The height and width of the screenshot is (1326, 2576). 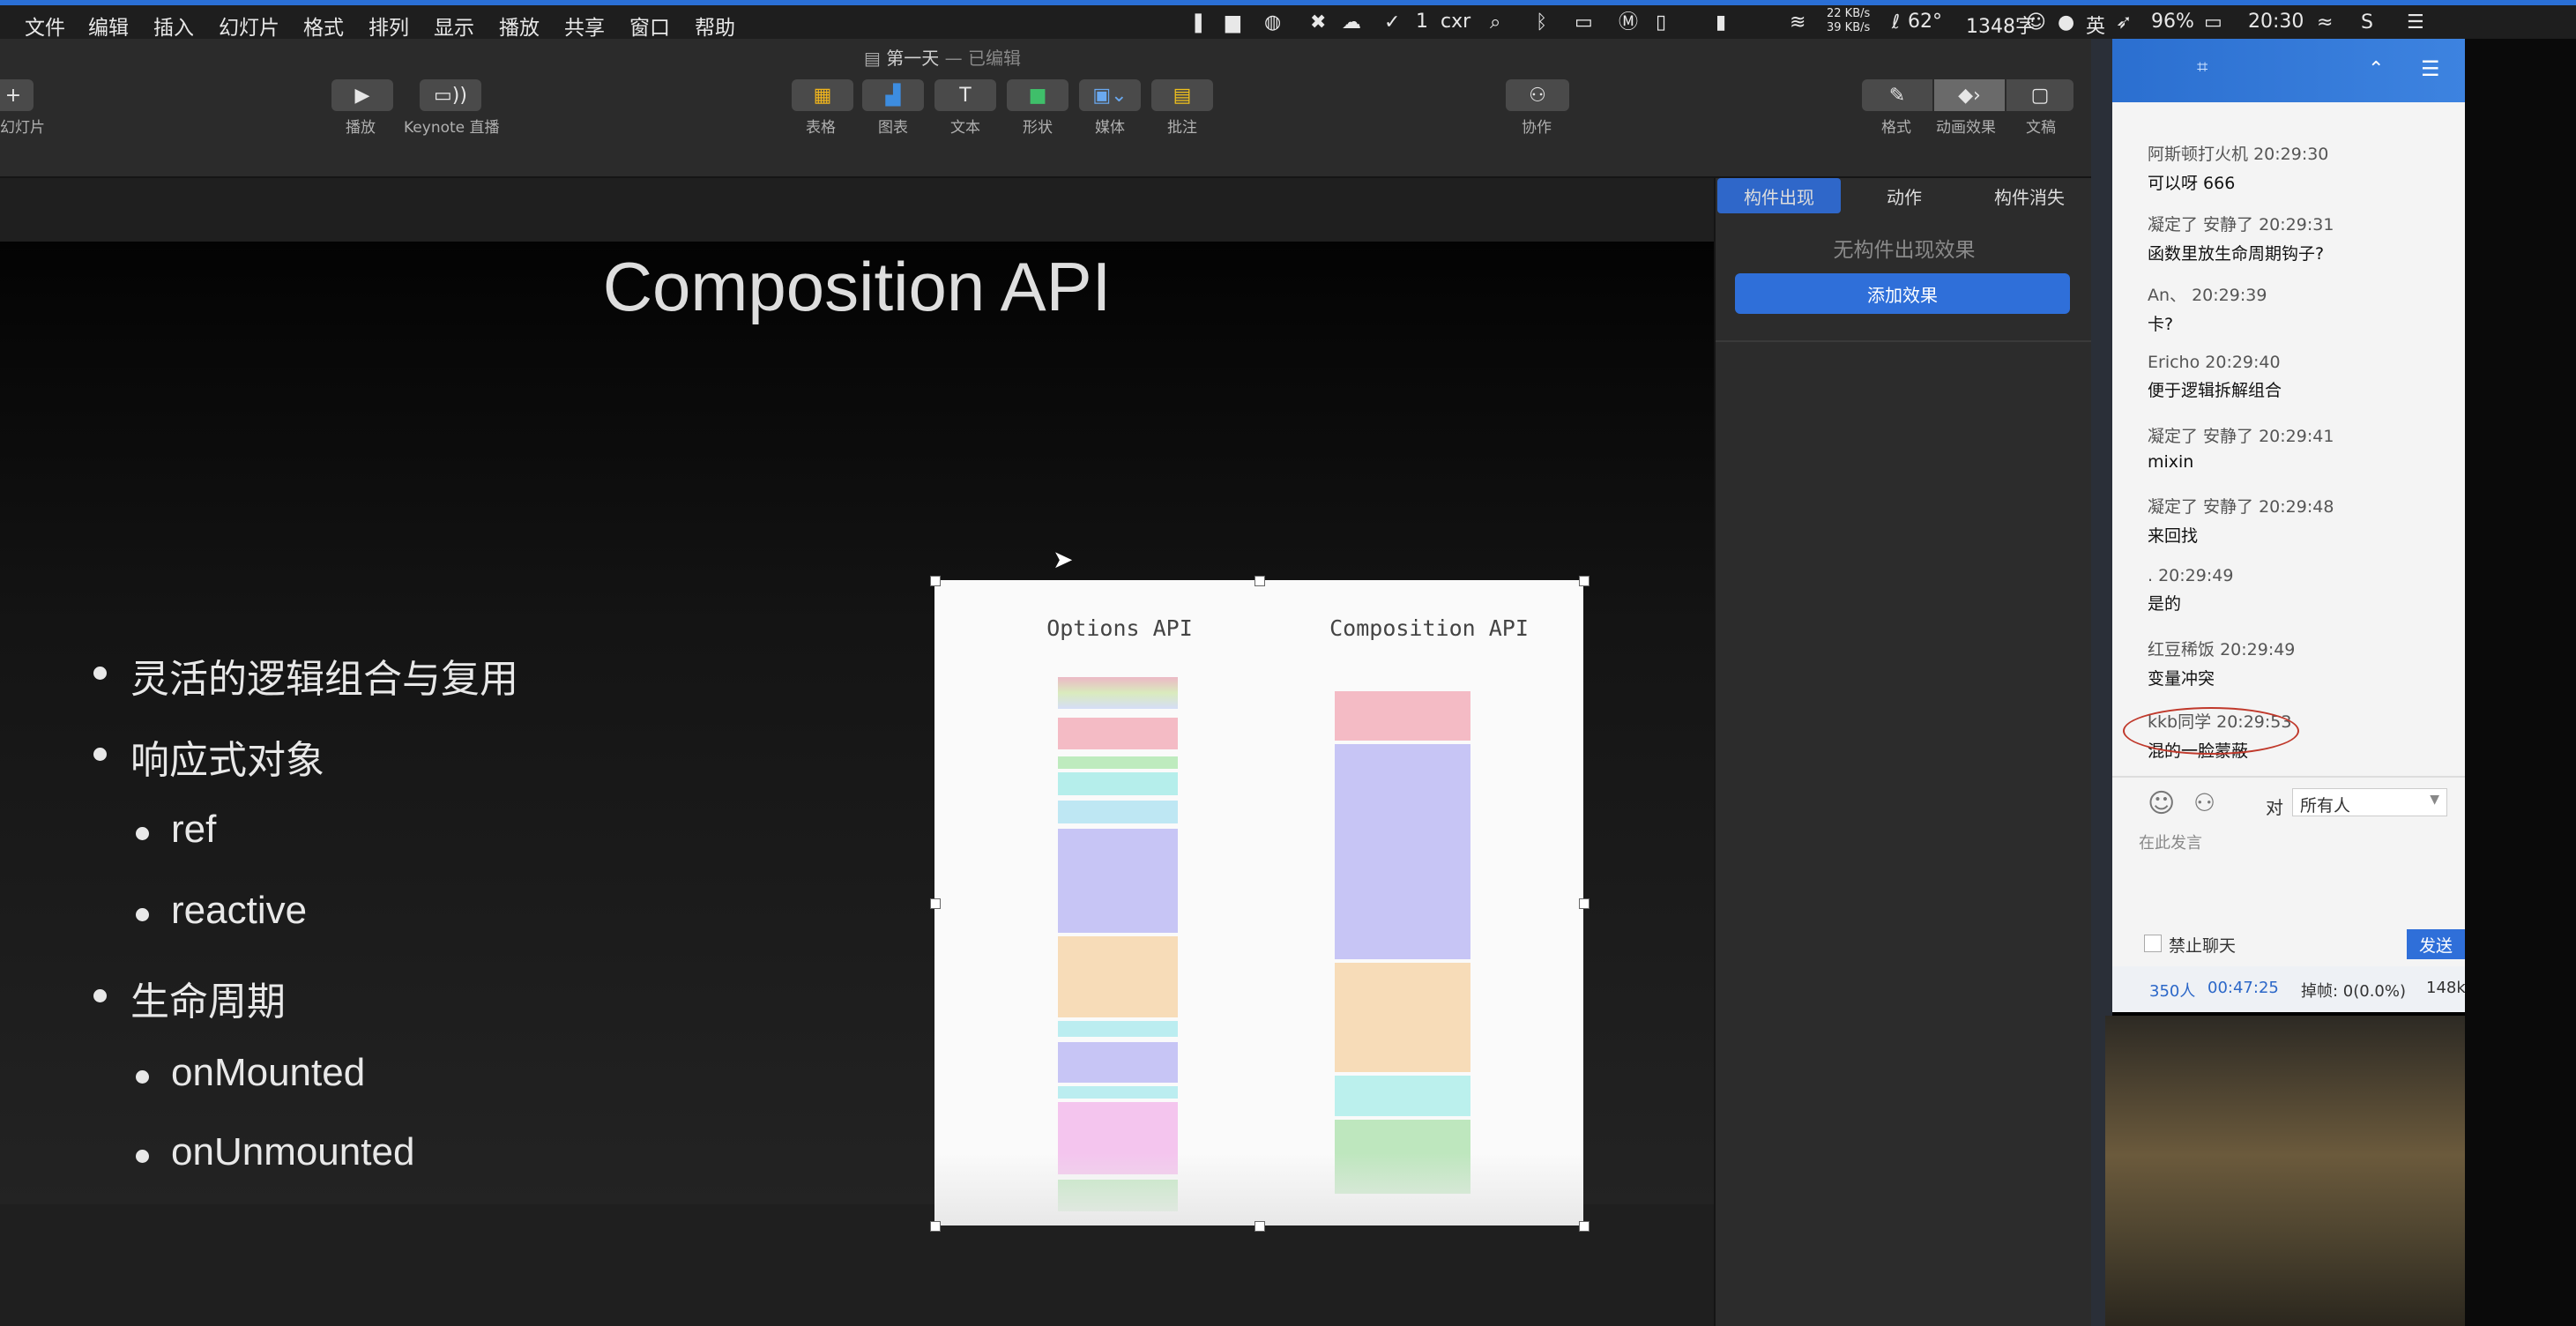 I want to click on check-circle-icon: ✓, so click(x=1392, y=23).